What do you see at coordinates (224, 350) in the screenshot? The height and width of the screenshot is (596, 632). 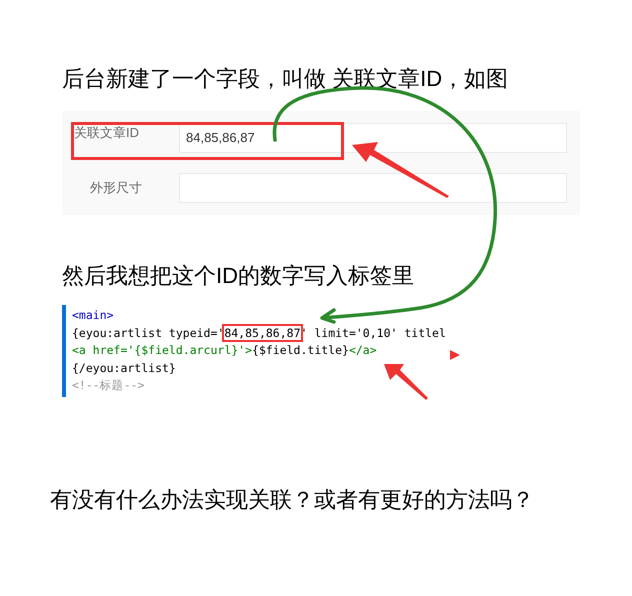 I see `code-line: <a href='{$field.arcurl}'>{$field.title}</a>` at bounding box center [224, 350].